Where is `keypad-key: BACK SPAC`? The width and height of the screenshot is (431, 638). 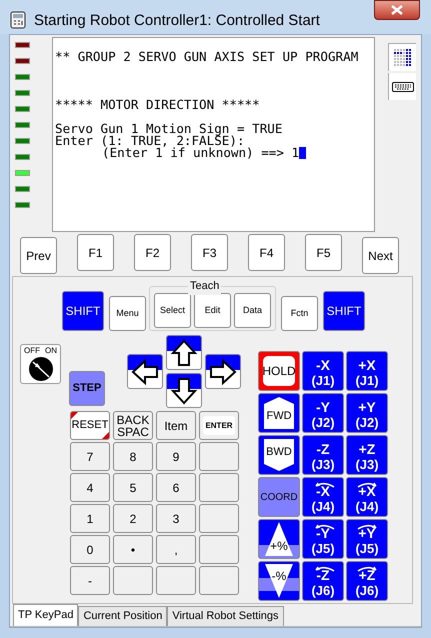
keypad-key: BACK SPAC is located at coordinates (133, 425).